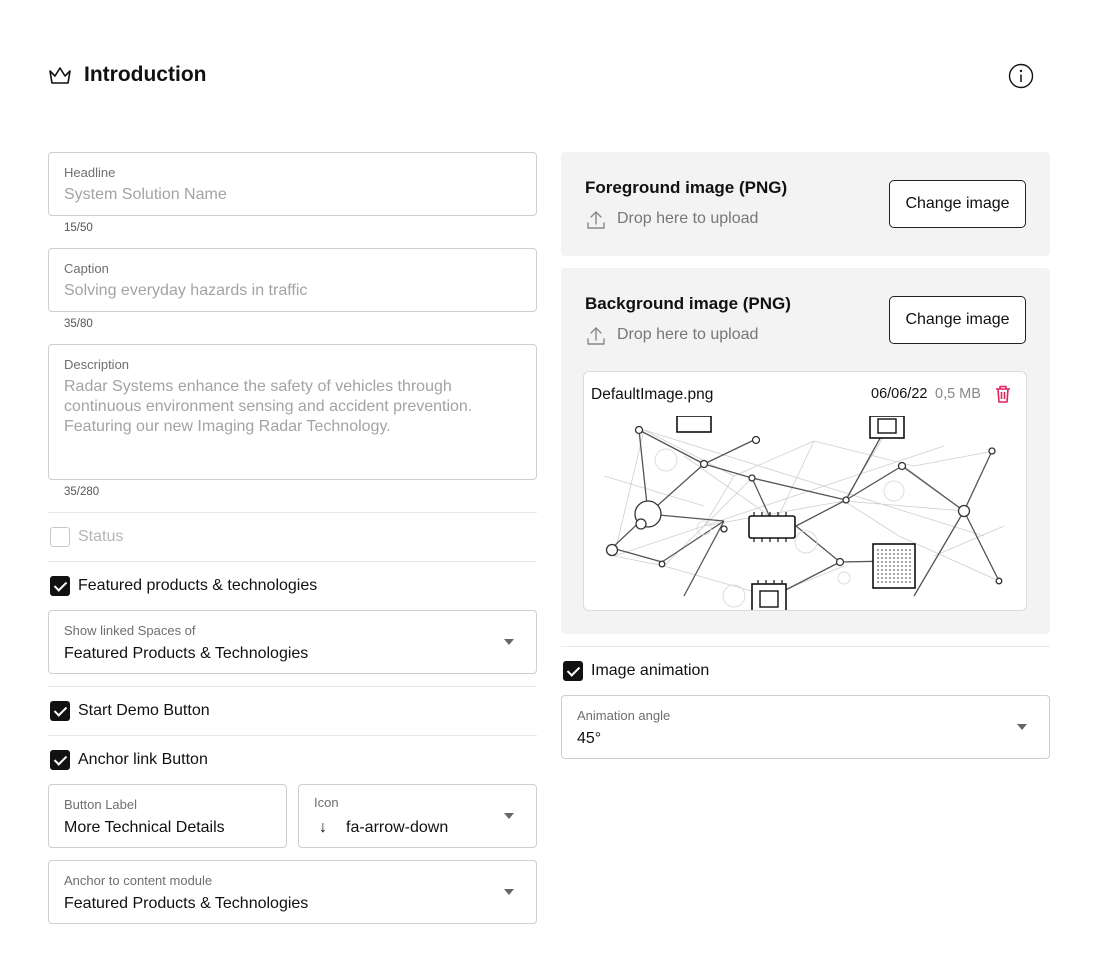  I want to click on network-preview-image, so click(804, 513).